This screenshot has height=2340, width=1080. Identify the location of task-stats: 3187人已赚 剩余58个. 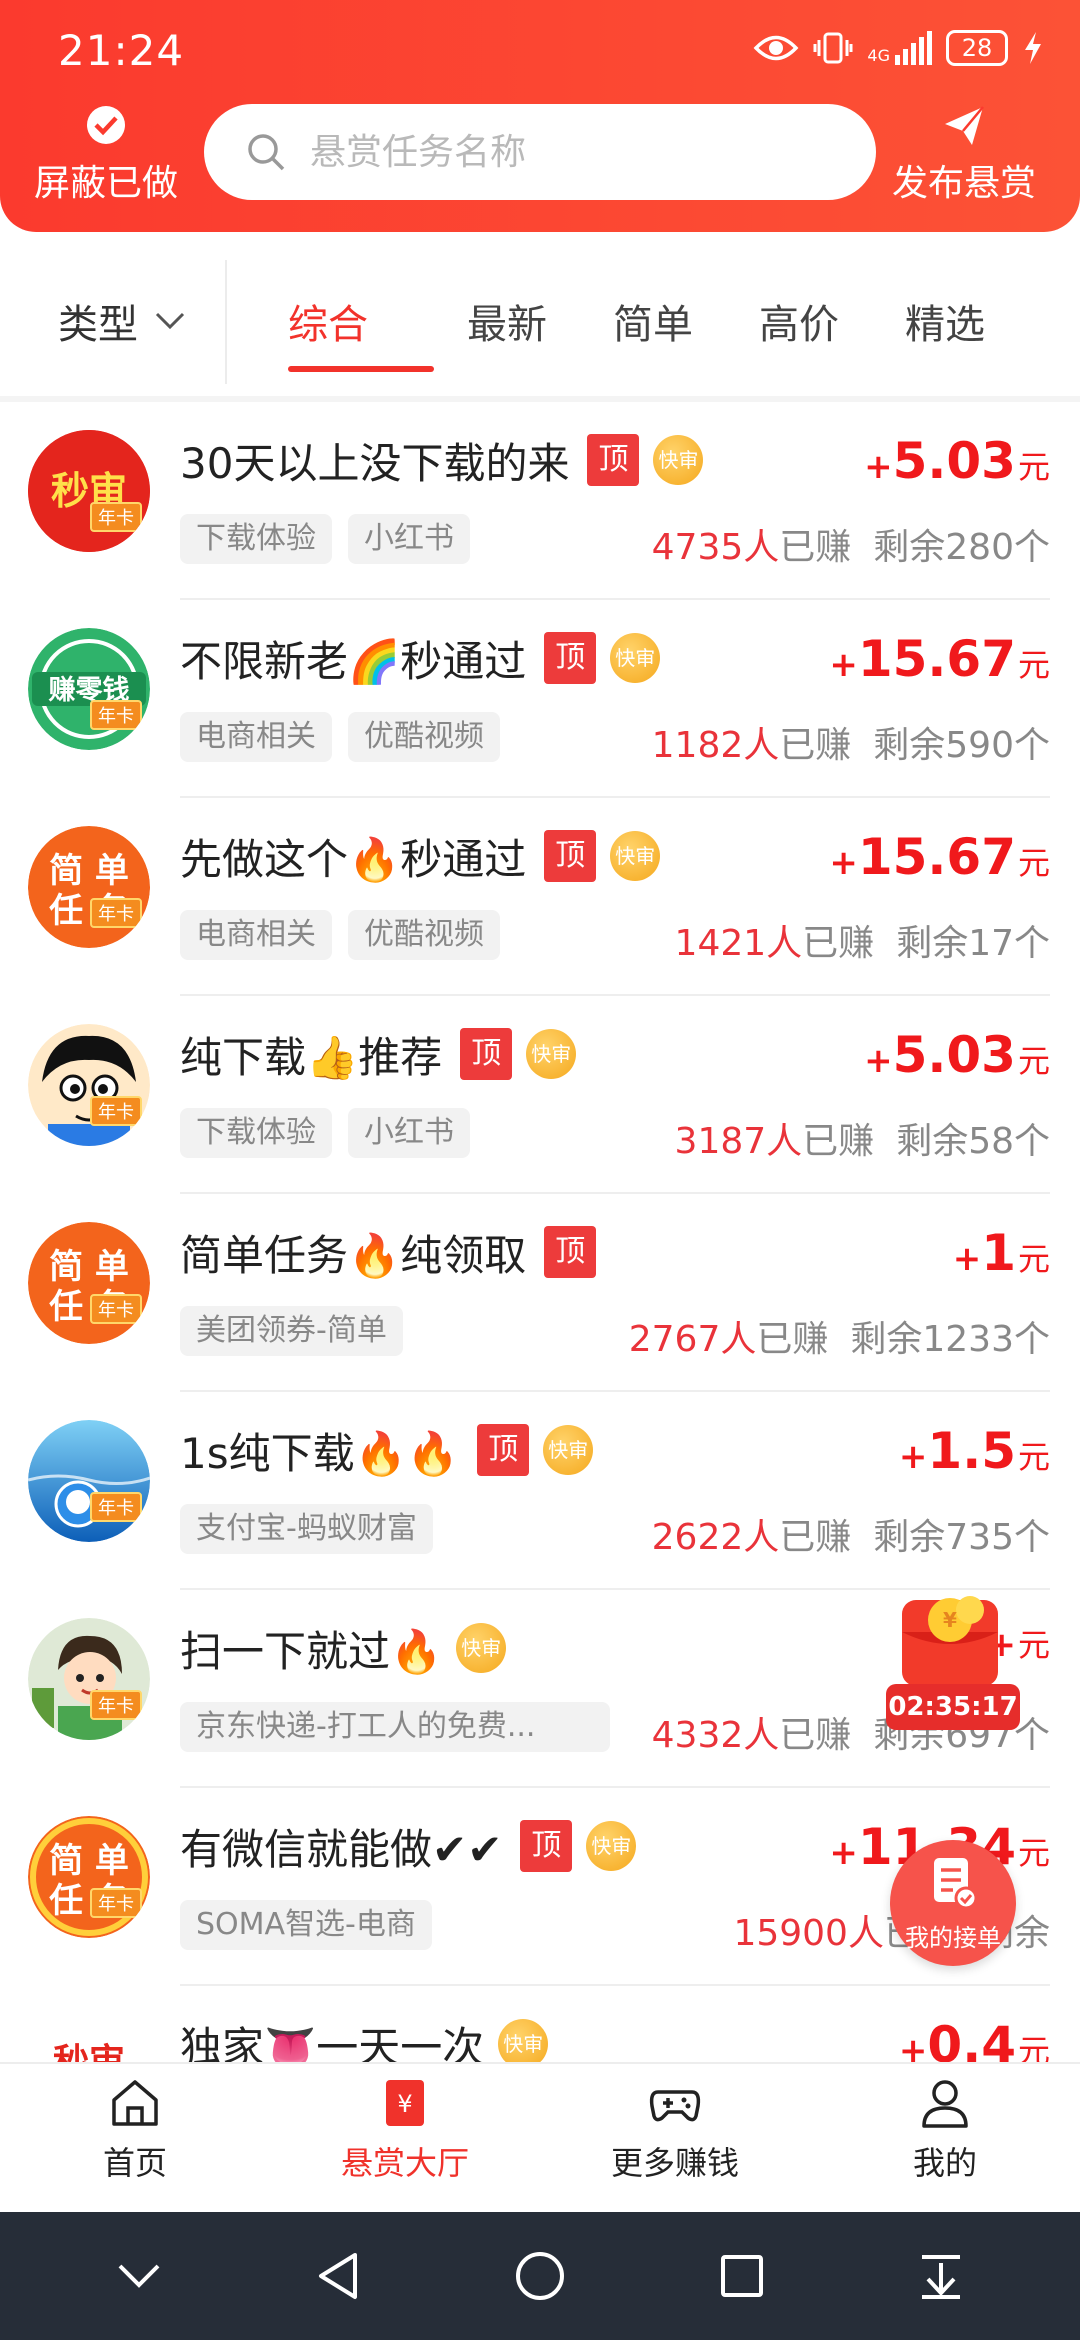
(862, 1141).